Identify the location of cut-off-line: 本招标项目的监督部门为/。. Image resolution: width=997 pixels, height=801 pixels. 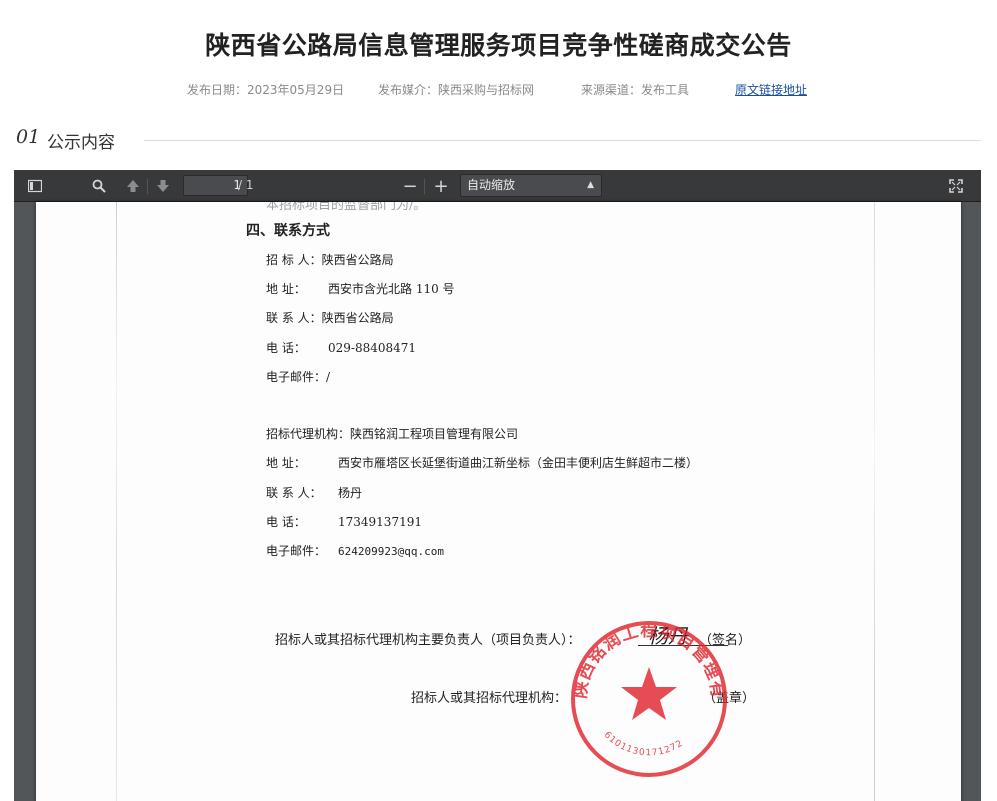
(346, 207).